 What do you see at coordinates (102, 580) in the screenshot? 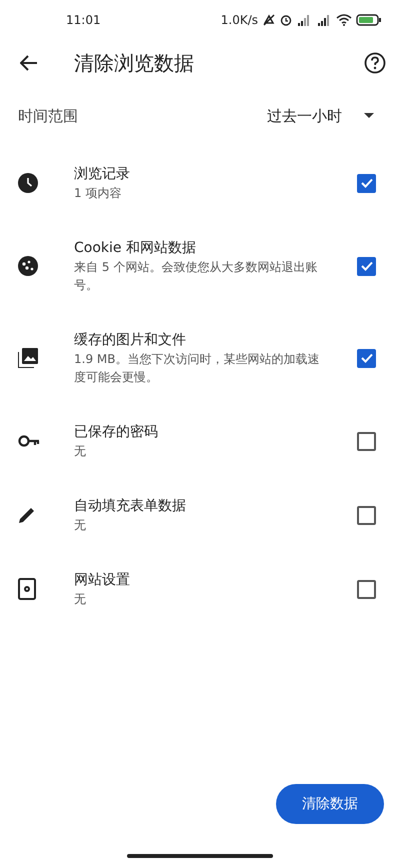
I see `option-title: 网站设置` at bounding box center [102, 580].